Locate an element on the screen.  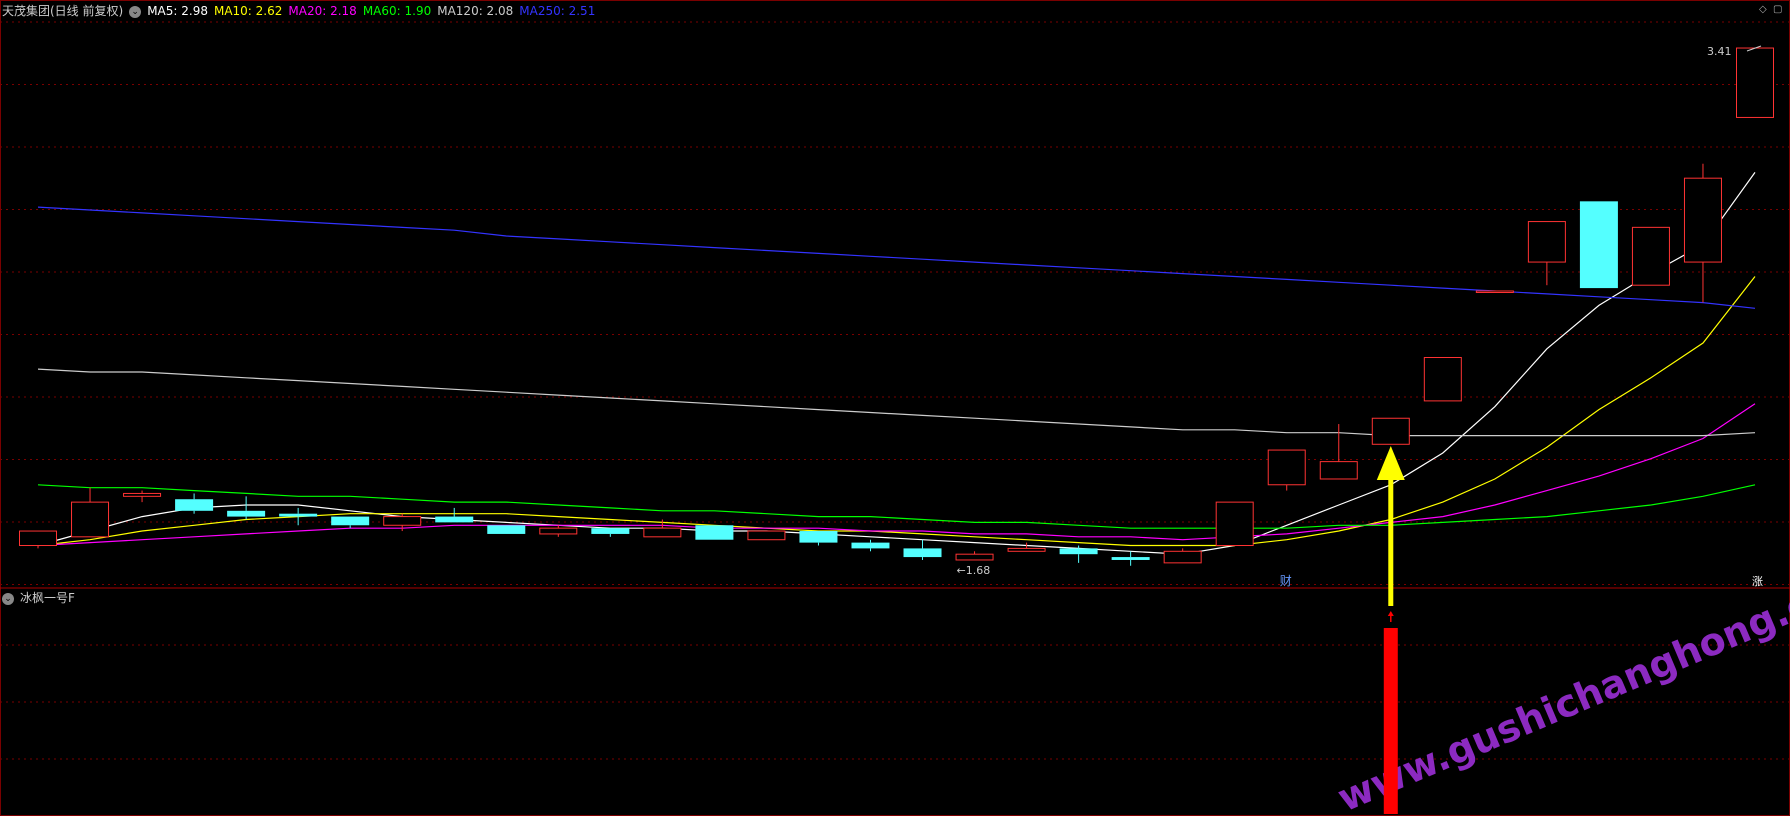
ma-legend-item: MA250: 2.51 is located at coordinates (557, 11).